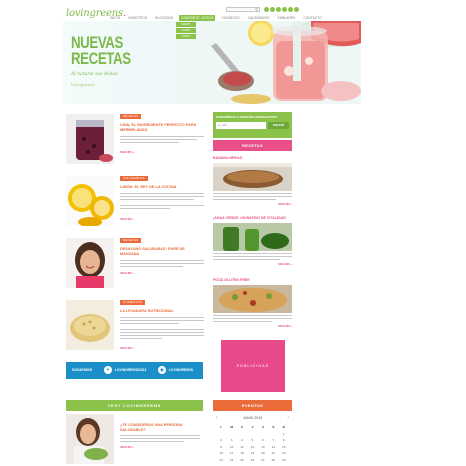 The height and width of the screenshot is (466, 466). Describe the element at coordinates (273, 440) in the screenshot. I see `calendar-day: 7` at that location.